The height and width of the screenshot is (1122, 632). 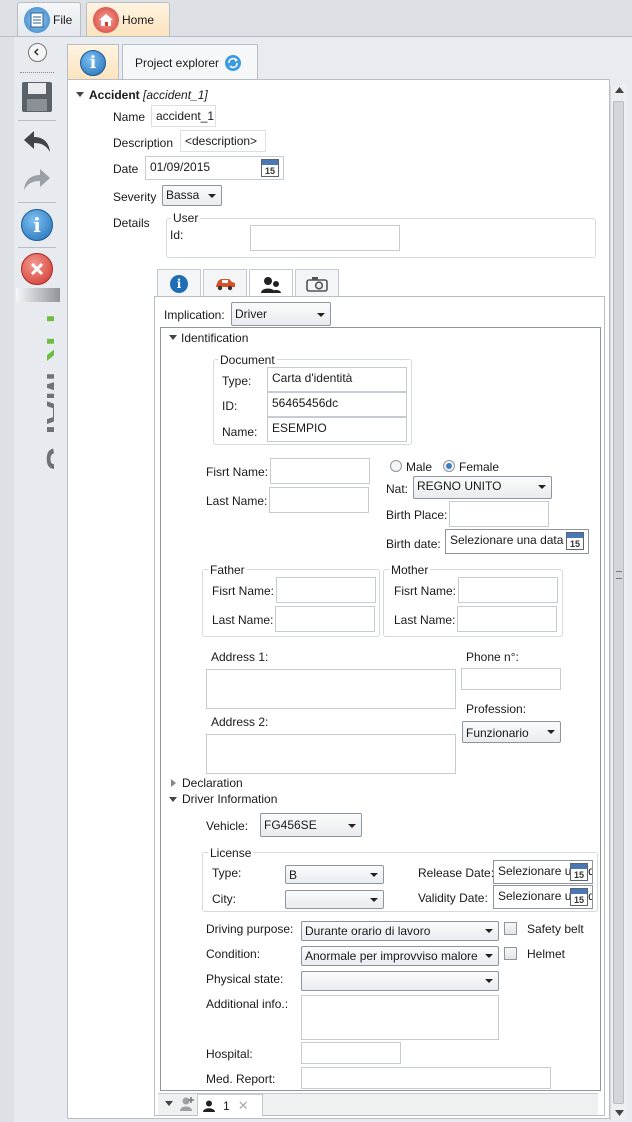 What do you see at coordinates (49, 19) in the screenshot?
I see `file-tab: File` at bounding box center [49, 19].